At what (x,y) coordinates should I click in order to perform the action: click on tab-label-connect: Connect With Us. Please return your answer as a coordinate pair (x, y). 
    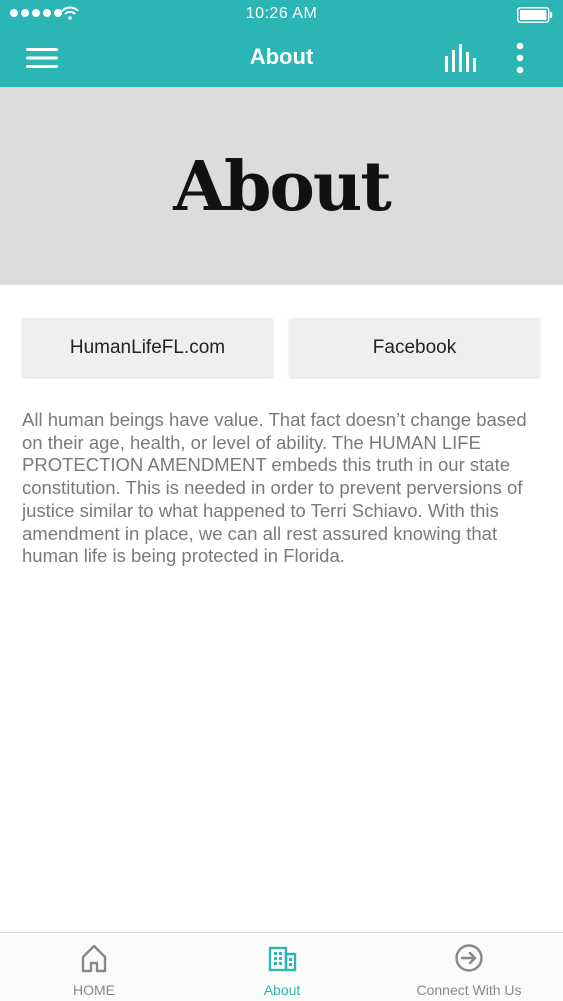
    Looking at the image, I should click on (469, 990).